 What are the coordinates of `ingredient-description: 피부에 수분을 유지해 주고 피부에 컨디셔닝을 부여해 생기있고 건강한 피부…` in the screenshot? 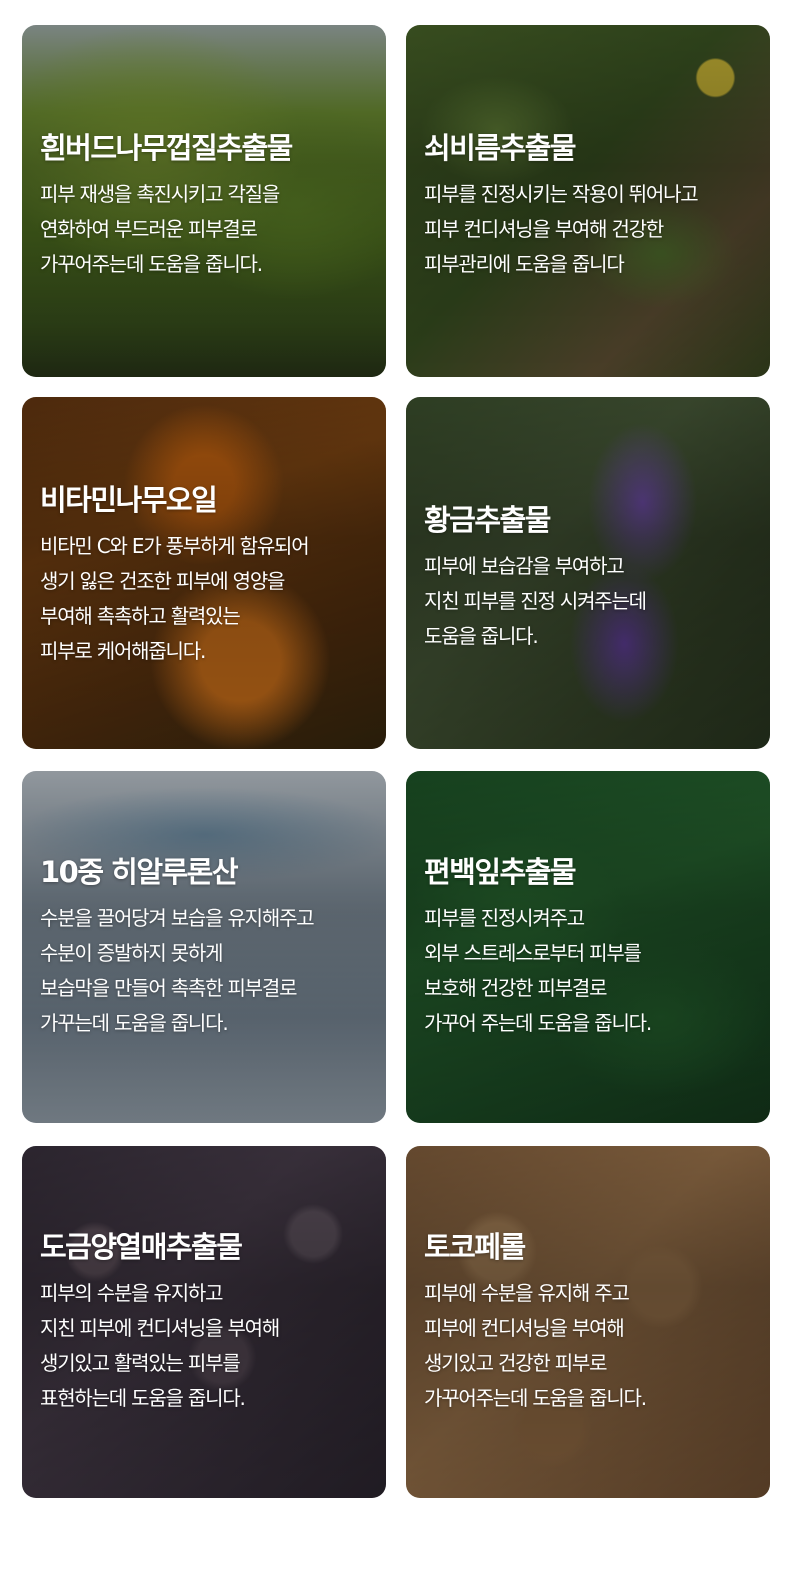 It's located at (535, 1345).